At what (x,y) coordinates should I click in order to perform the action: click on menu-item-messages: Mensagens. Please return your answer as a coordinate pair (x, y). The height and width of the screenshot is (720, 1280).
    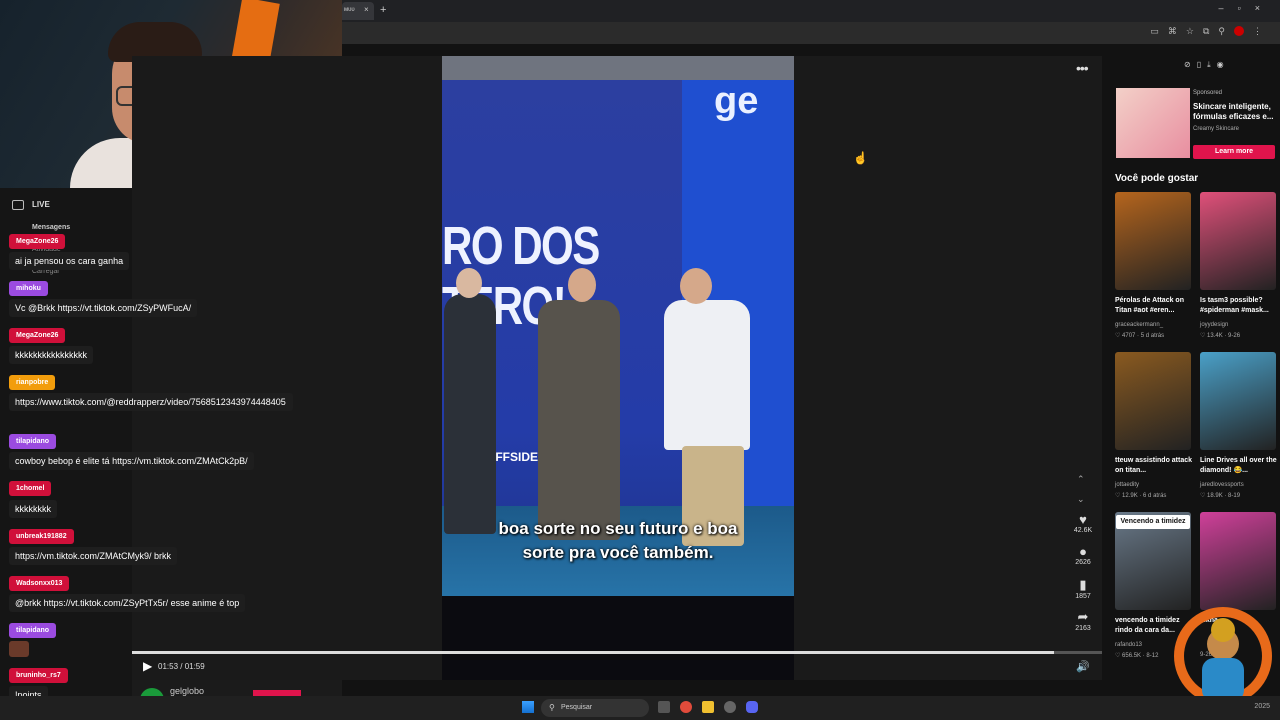
    Looking at the image, I should click on (51, 227).